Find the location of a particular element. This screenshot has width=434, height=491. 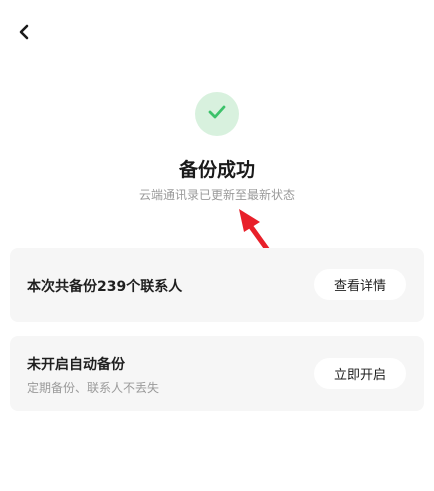

auto-backup-title: 未开启自动备份 is located at coordinates (76, 365).